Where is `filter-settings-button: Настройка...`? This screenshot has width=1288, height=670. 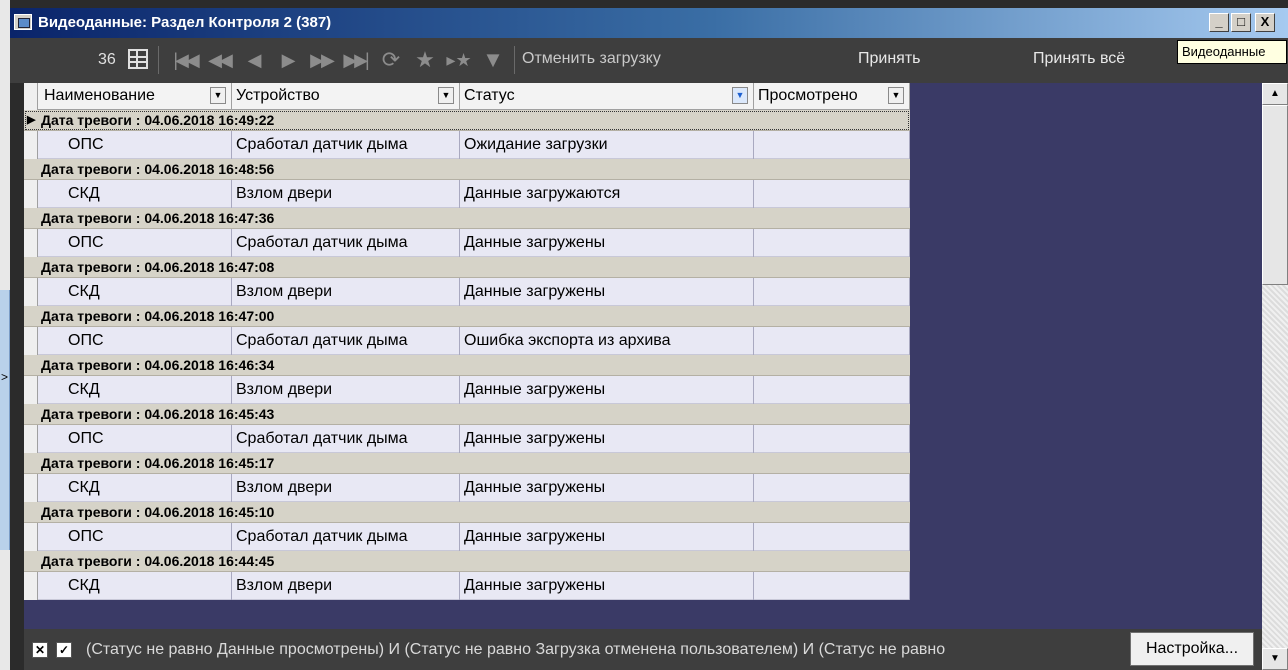 filter-settings-button: Настройка... is located at coordinates (1192, 649).